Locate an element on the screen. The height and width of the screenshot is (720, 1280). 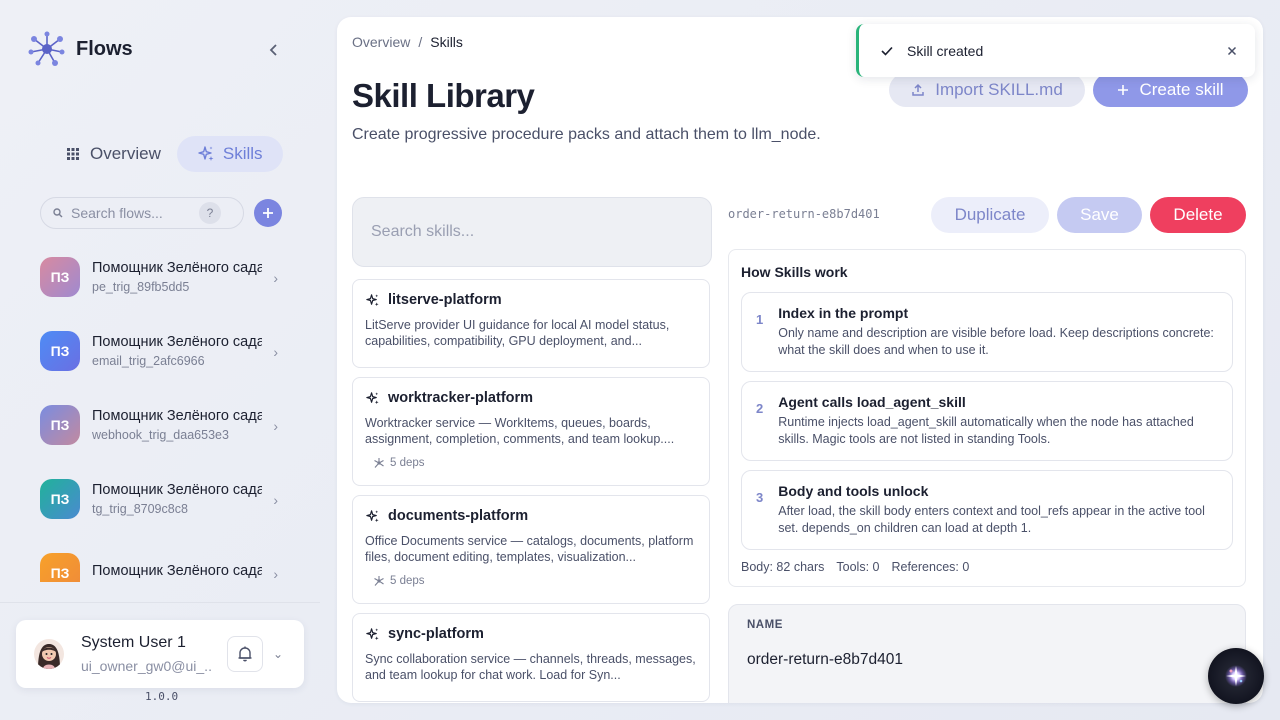
app-name: Flows is located at coordinates (104, 48).